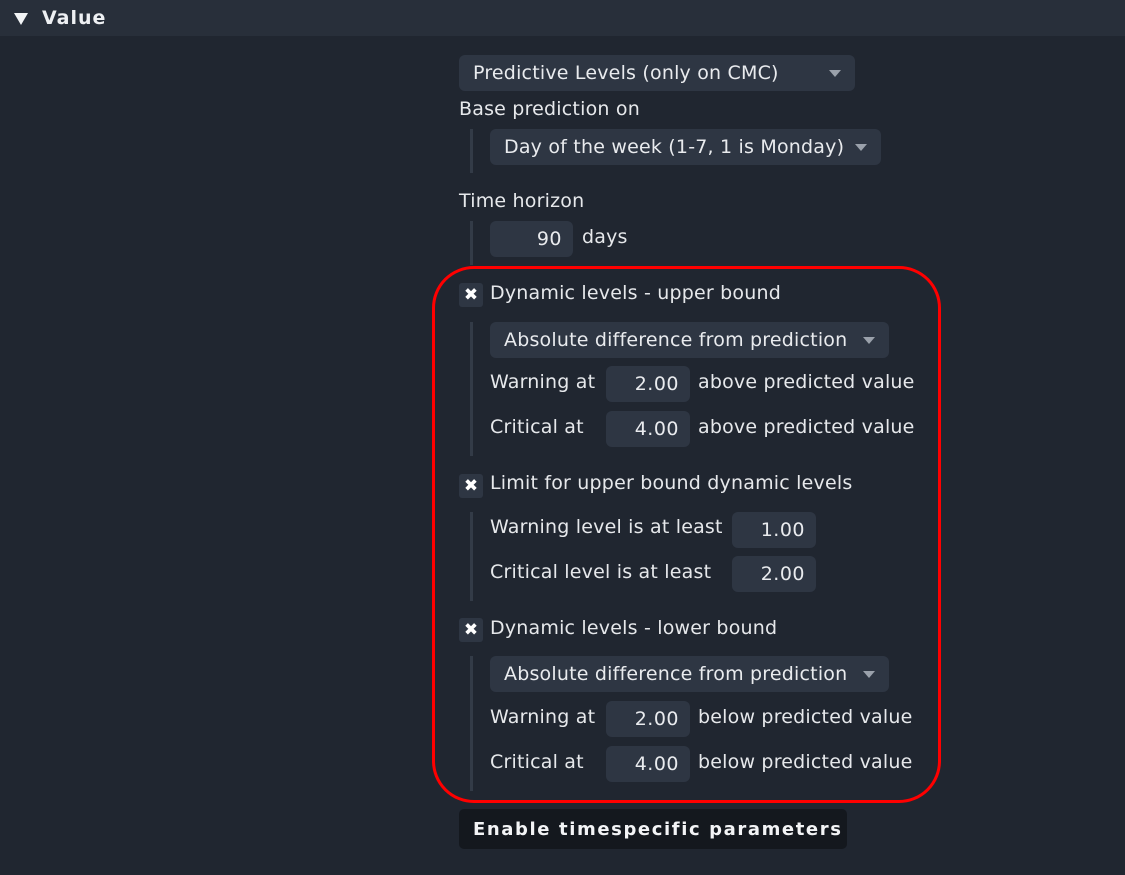 The width and height of the screenshot is (1125, 875). Describe the element at coordinates (543, 717) in the screenshot. I see `lower-warning-label: Warning at` at that location.